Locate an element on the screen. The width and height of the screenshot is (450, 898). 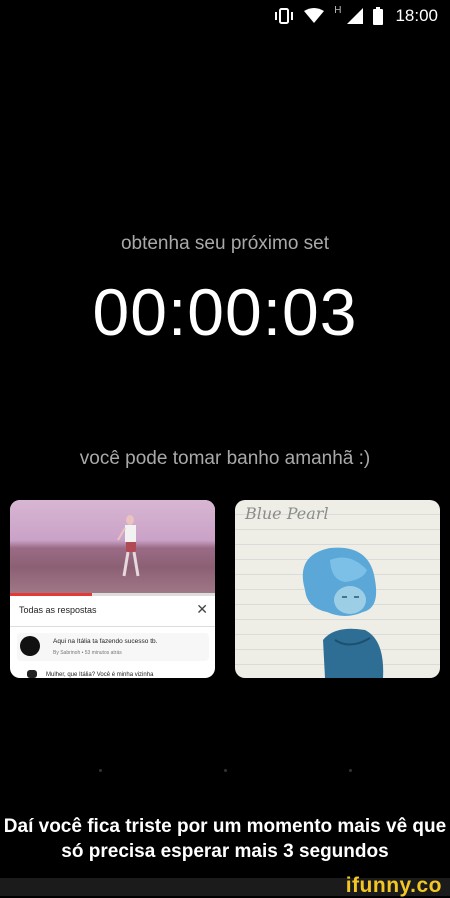
next-set-prompt: obtenha seu próximo set is located at coordinates (225, 243).